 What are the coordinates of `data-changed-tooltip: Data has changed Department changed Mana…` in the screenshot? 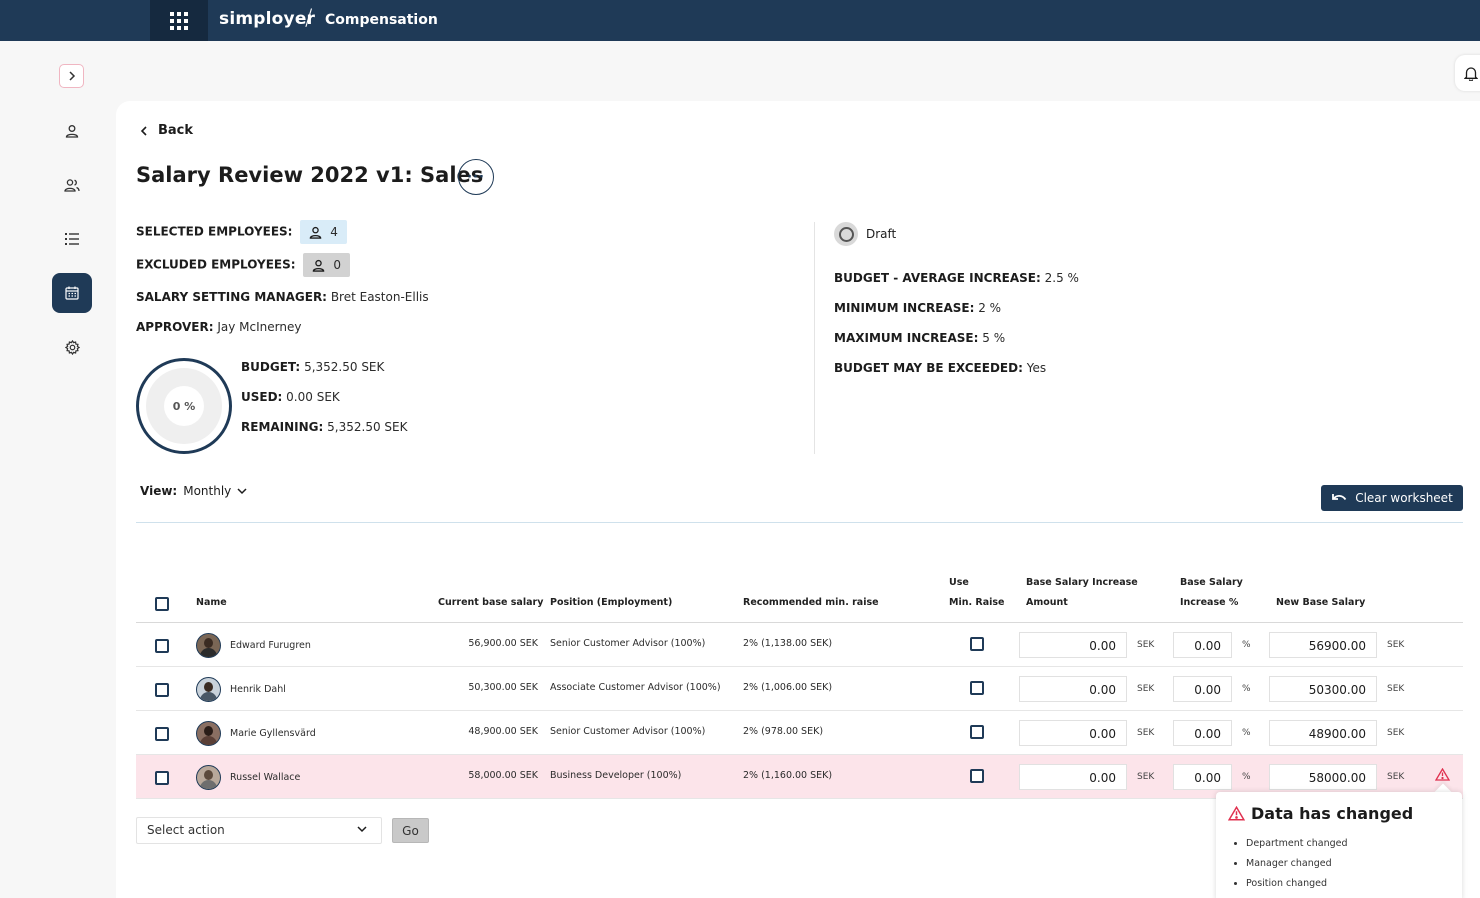 It's located at (1339, 845).